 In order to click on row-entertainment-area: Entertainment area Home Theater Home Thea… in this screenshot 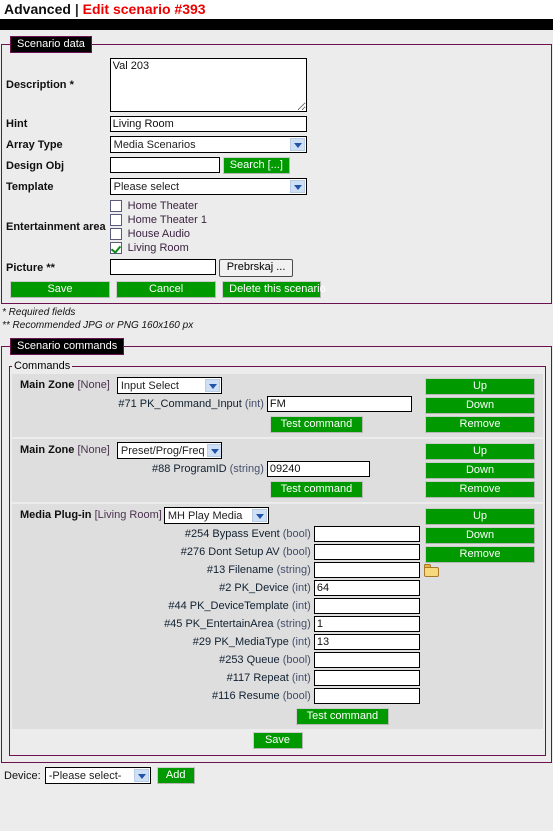, I will do `click(276, 227)`.